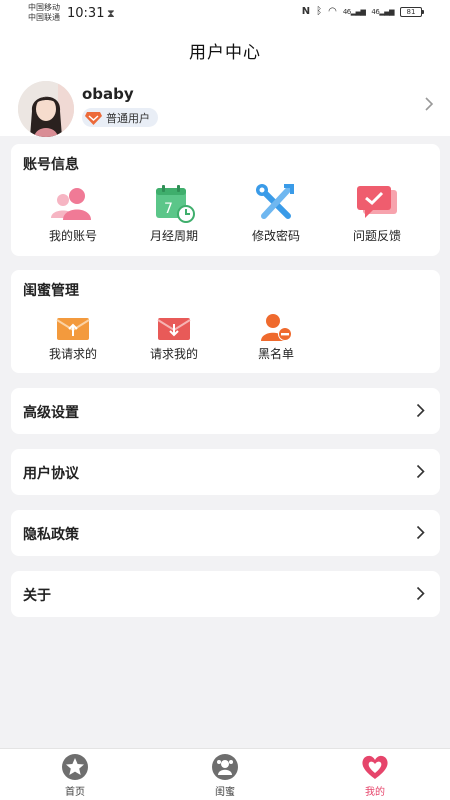  What do you see at coordinates (375, 792) in the screenshot?
I see `tab-mine-label: 我的` at bounding box center [375, 792].